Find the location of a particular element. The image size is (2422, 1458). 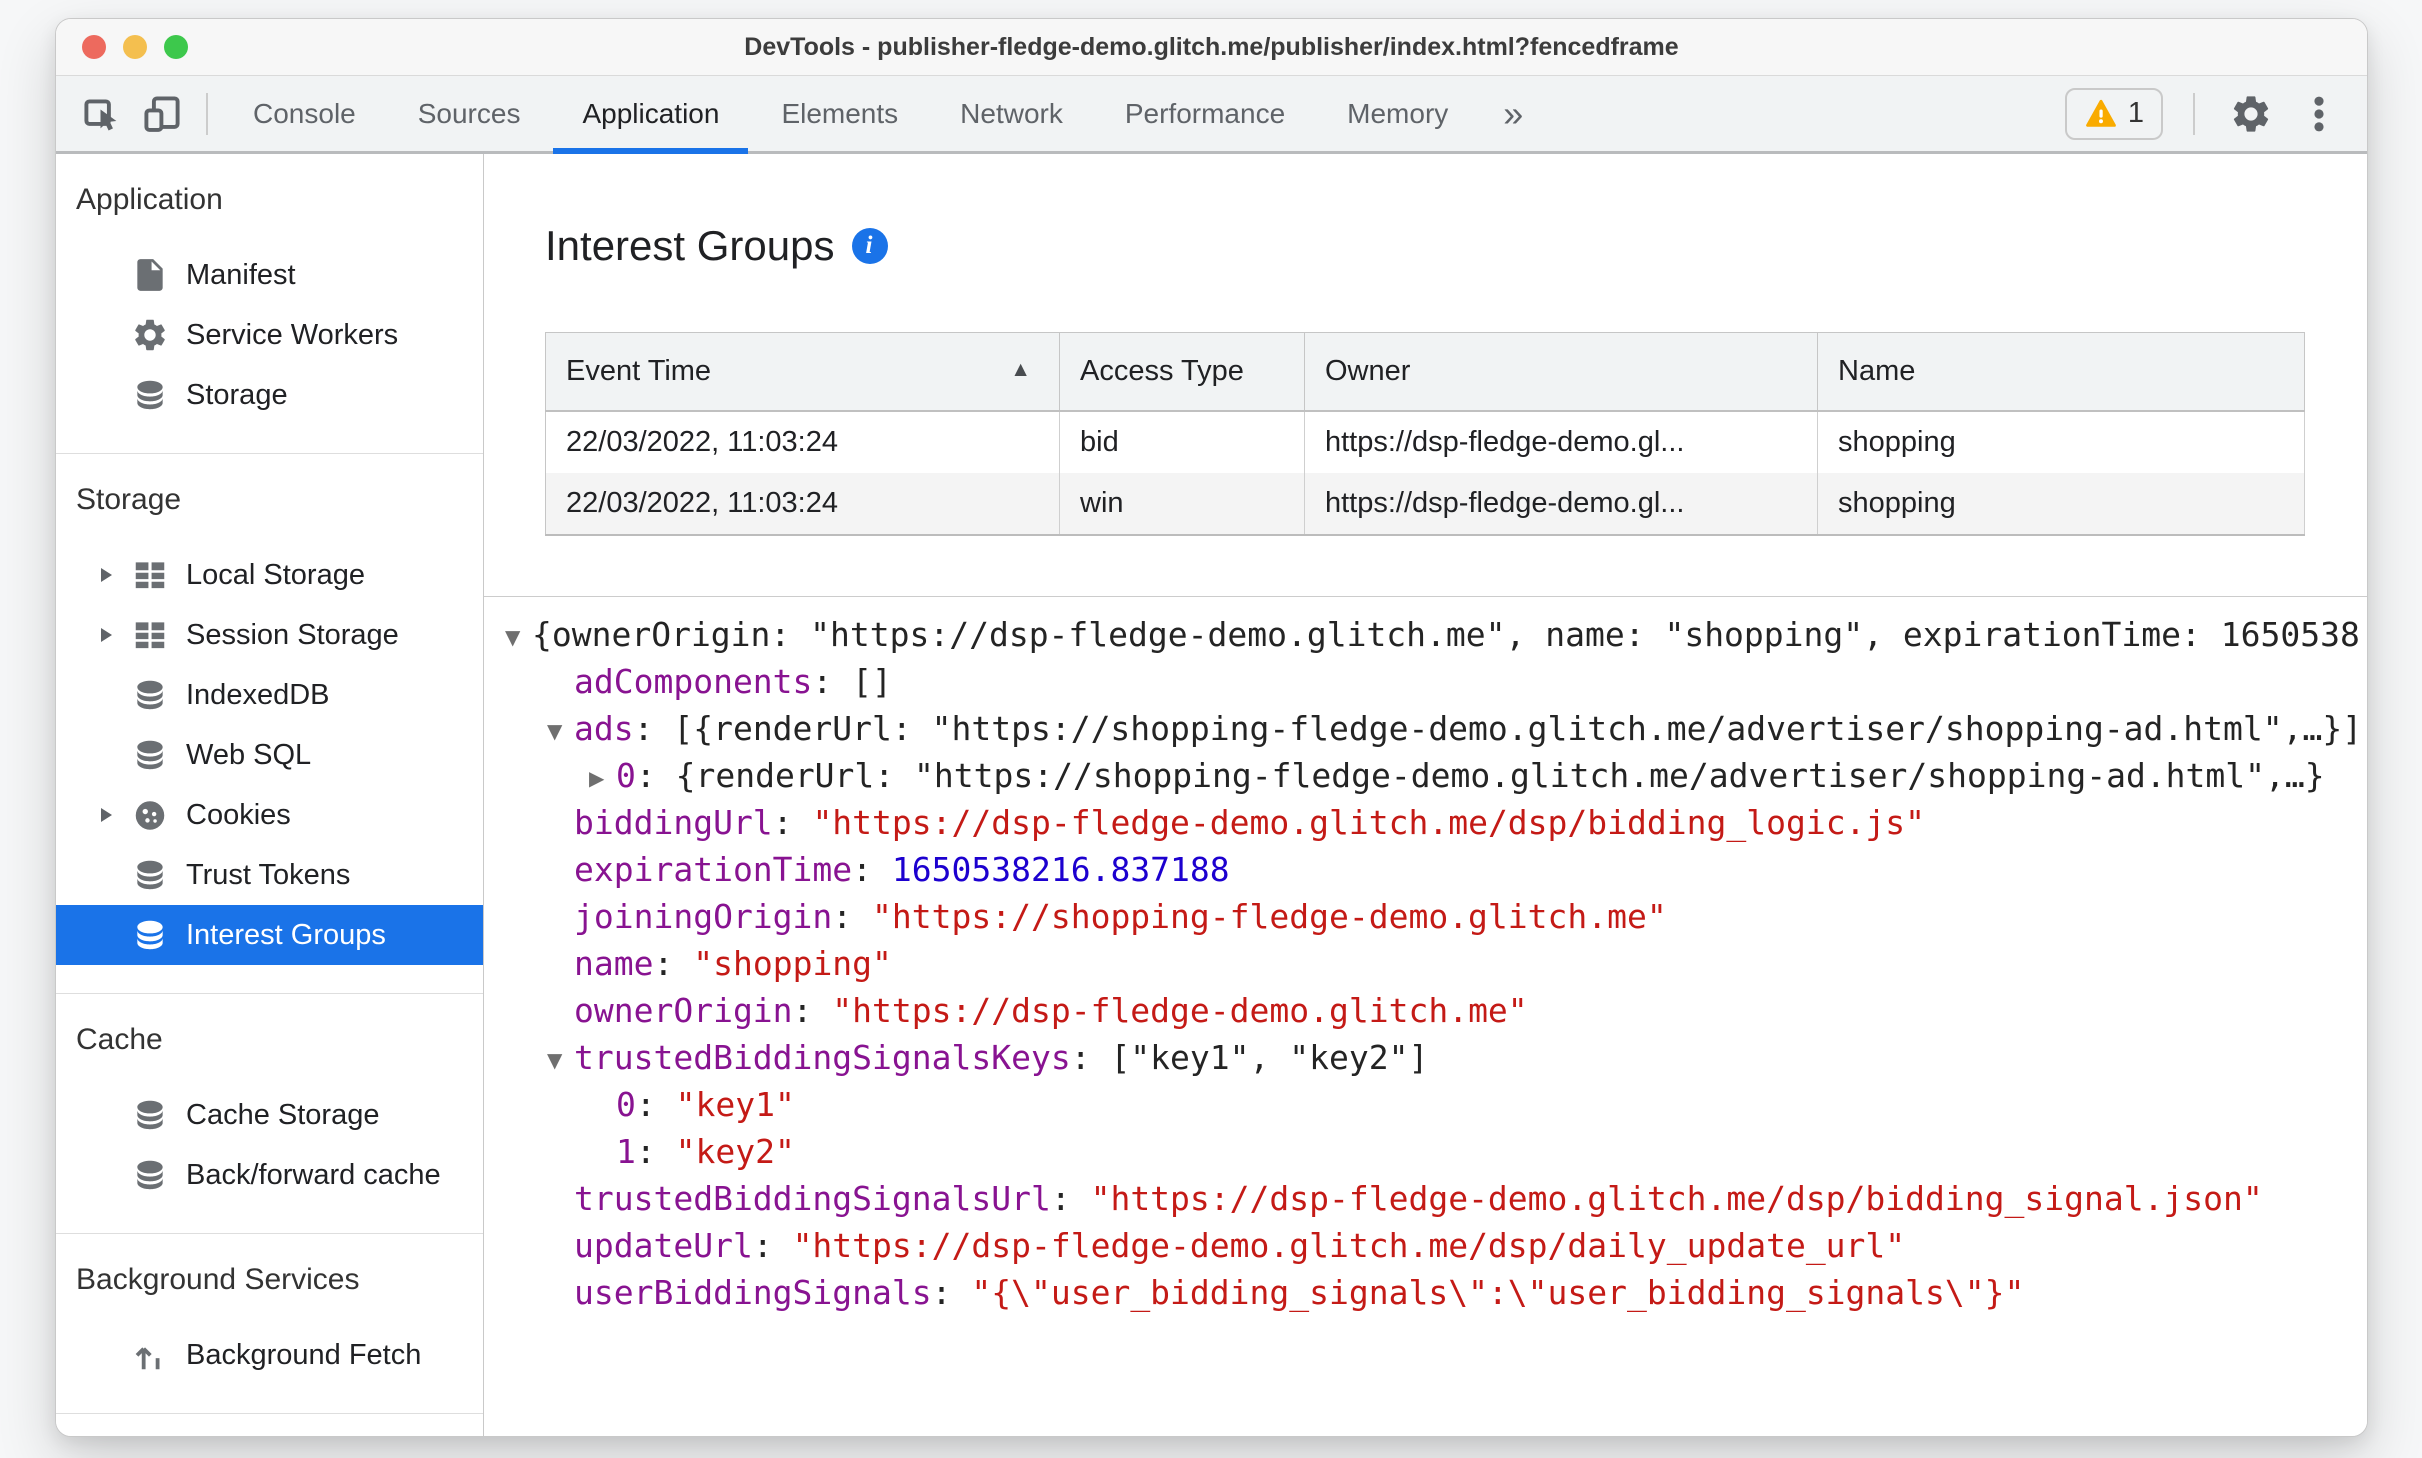

tab-console: Console is located at coordinates (304, 113).